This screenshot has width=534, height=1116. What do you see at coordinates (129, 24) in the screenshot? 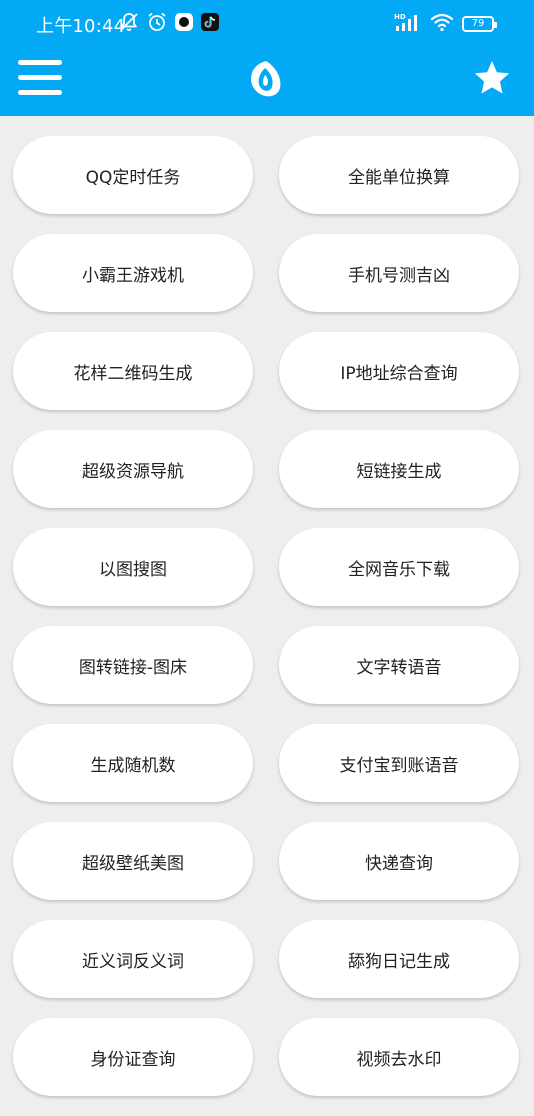
I see `mute-icon` at bounding box center [129, 24].